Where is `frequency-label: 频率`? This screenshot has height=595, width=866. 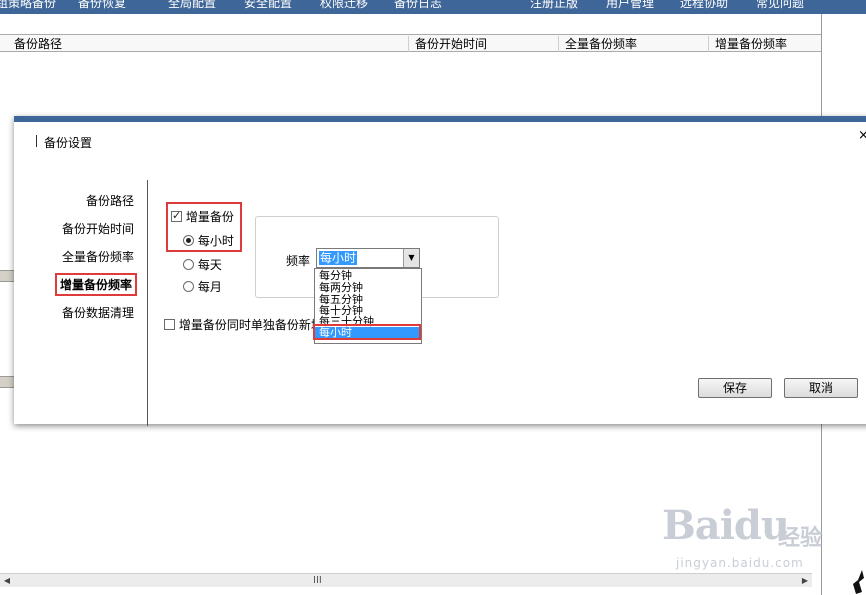 frequency-label: 频率 is located at coordinates (298, 261).